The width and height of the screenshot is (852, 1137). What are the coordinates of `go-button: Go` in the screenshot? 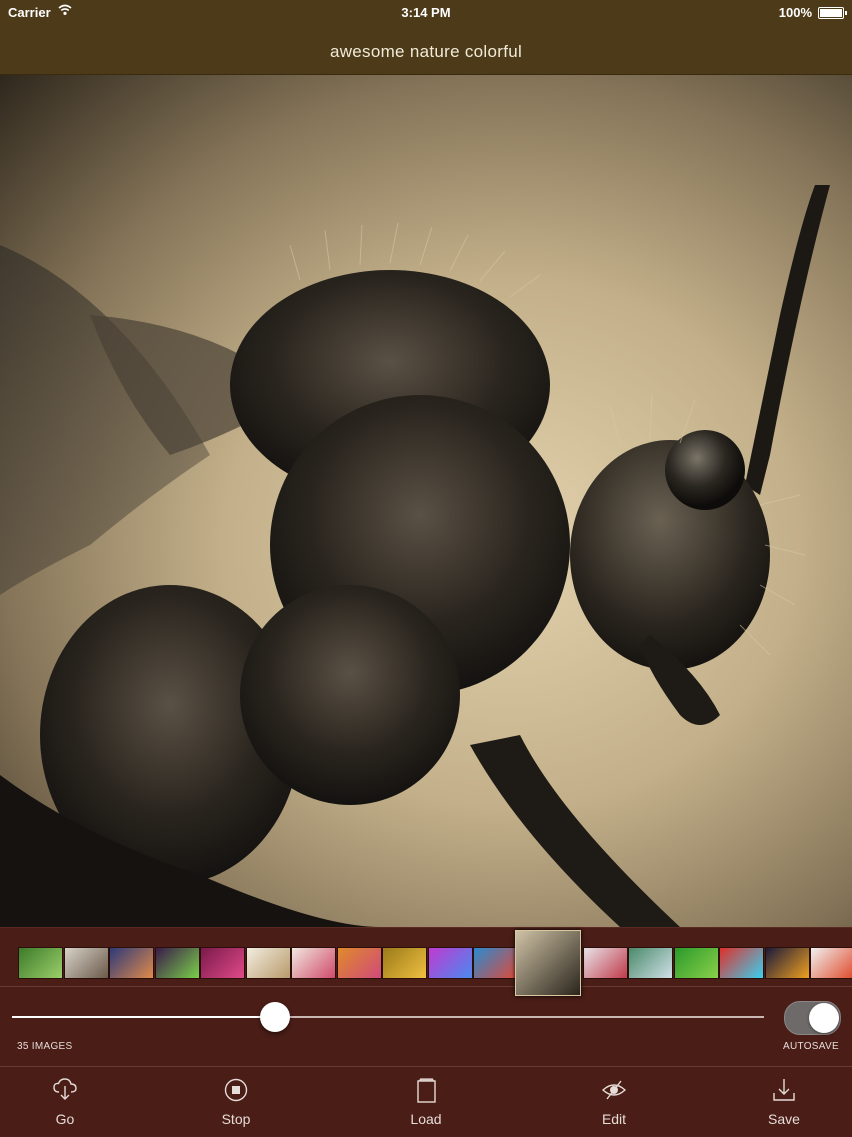 It's located at (65, 1102).